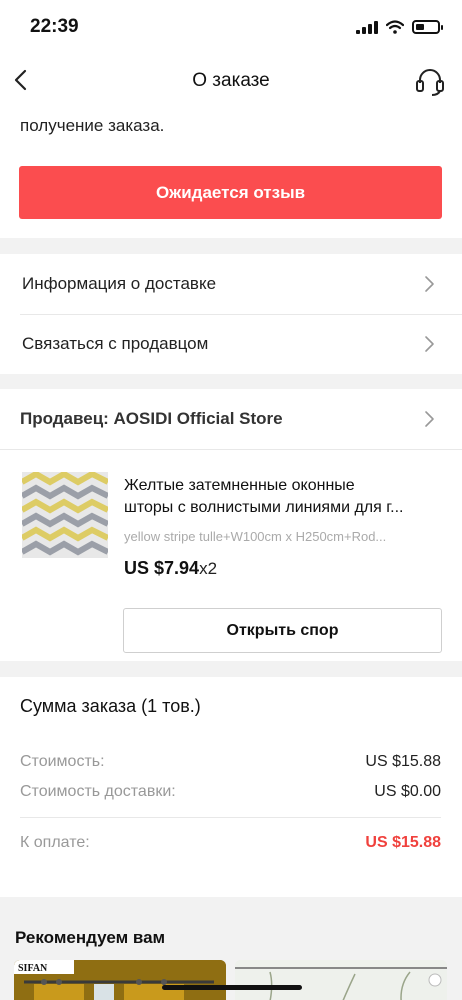  Describe the element at coordinates (92, 125) in the screenshot. I see `order-status-hint: получение заказа.` at that location.